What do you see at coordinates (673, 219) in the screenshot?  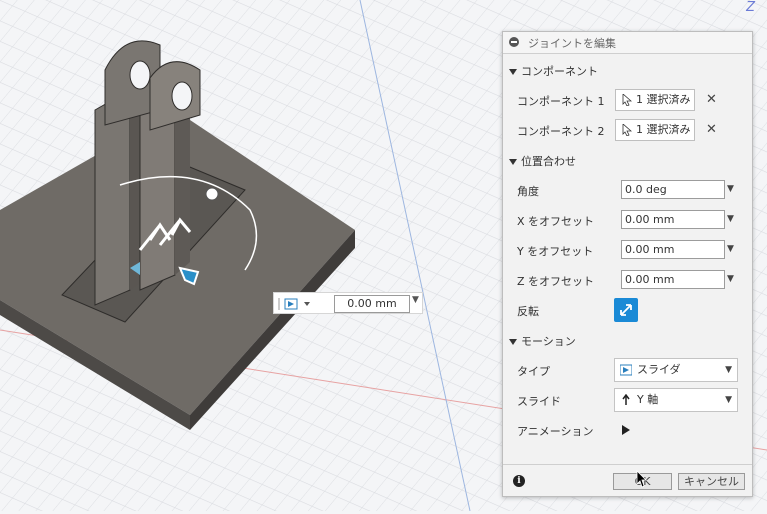 I see `x-offset-input: 0.00 mm` at bounding box center [673, 219].